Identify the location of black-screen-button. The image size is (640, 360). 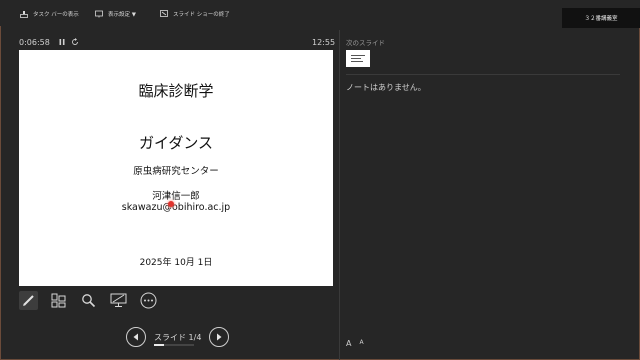
(118, 300).